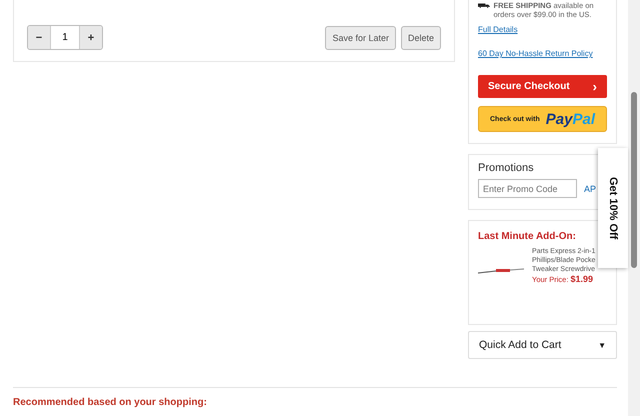 Image resolution: width=640 pixels, height=416 pixels. Describe the element at coordinates (634, 208) in the screenshot. I see `scrollbar` at that location.